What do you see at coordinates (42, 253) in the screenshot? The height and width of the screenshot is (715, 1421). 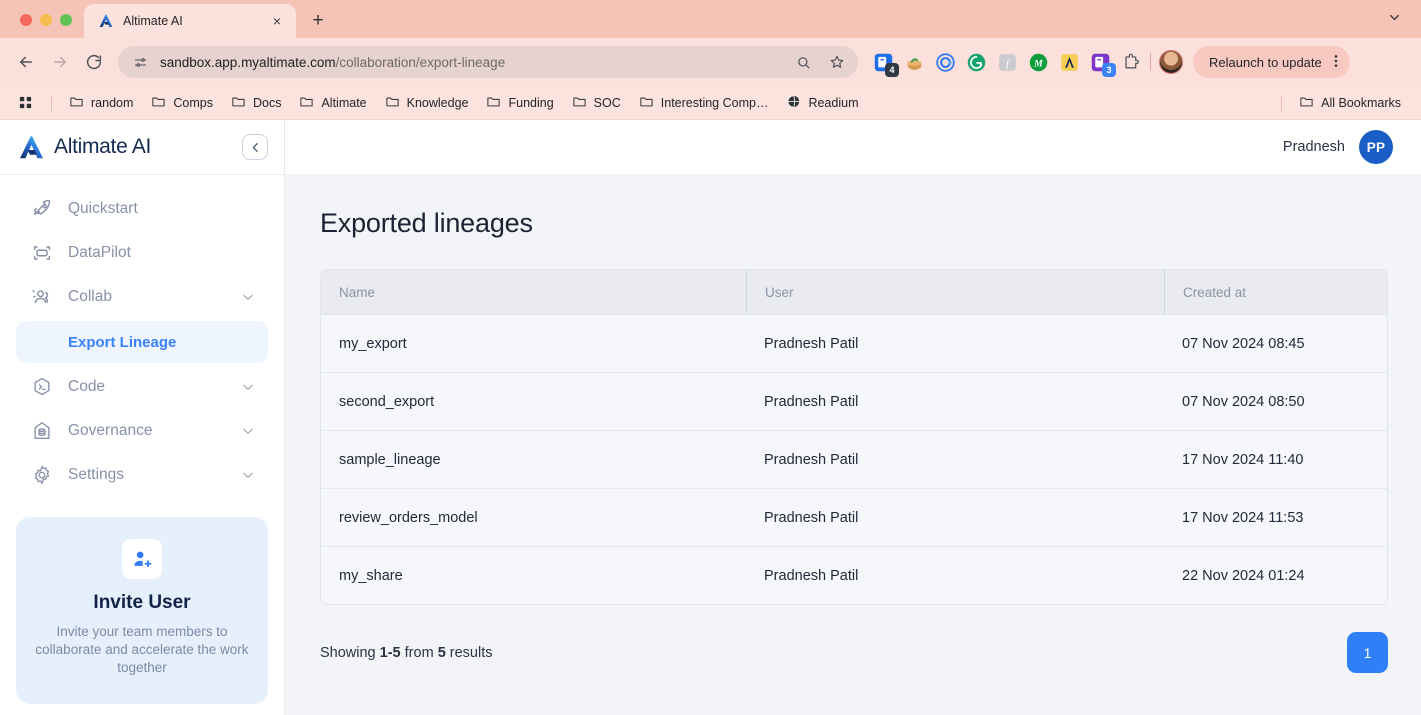 I see `datapilot-icon` at bounding box center [42, 253].